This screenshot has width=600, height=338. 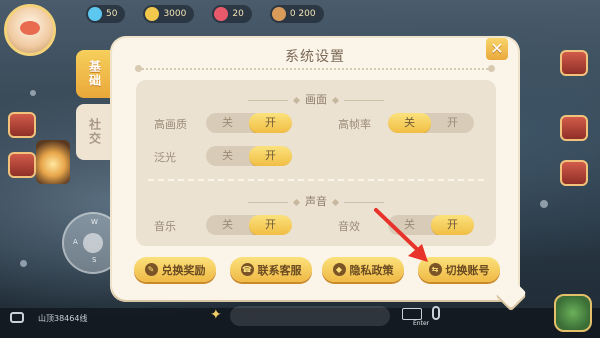 I want to click on annotation-arrow-icon, so click(x=401, y=235).